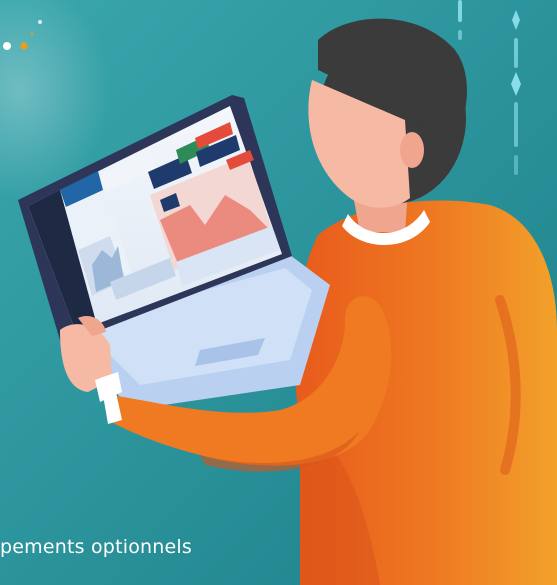 The height and width of the screenshot is (585, 557). Describe the element at coordinates (96, 547) in the screenshot. I see `caption-text: pements optionnels` at that location.